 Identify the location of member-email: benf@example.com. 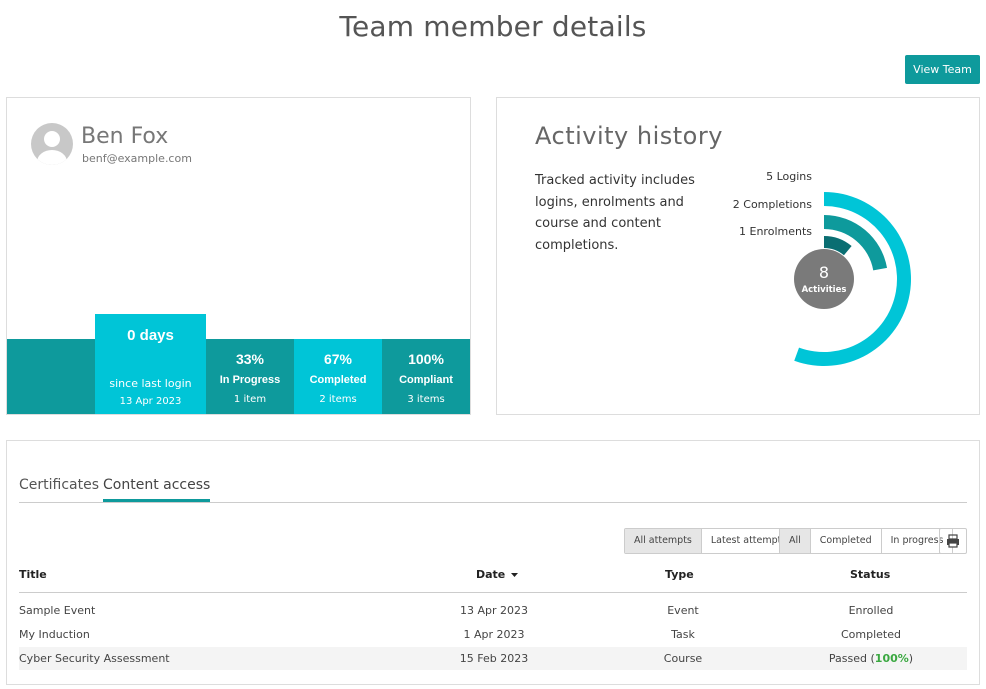
(137, 158).